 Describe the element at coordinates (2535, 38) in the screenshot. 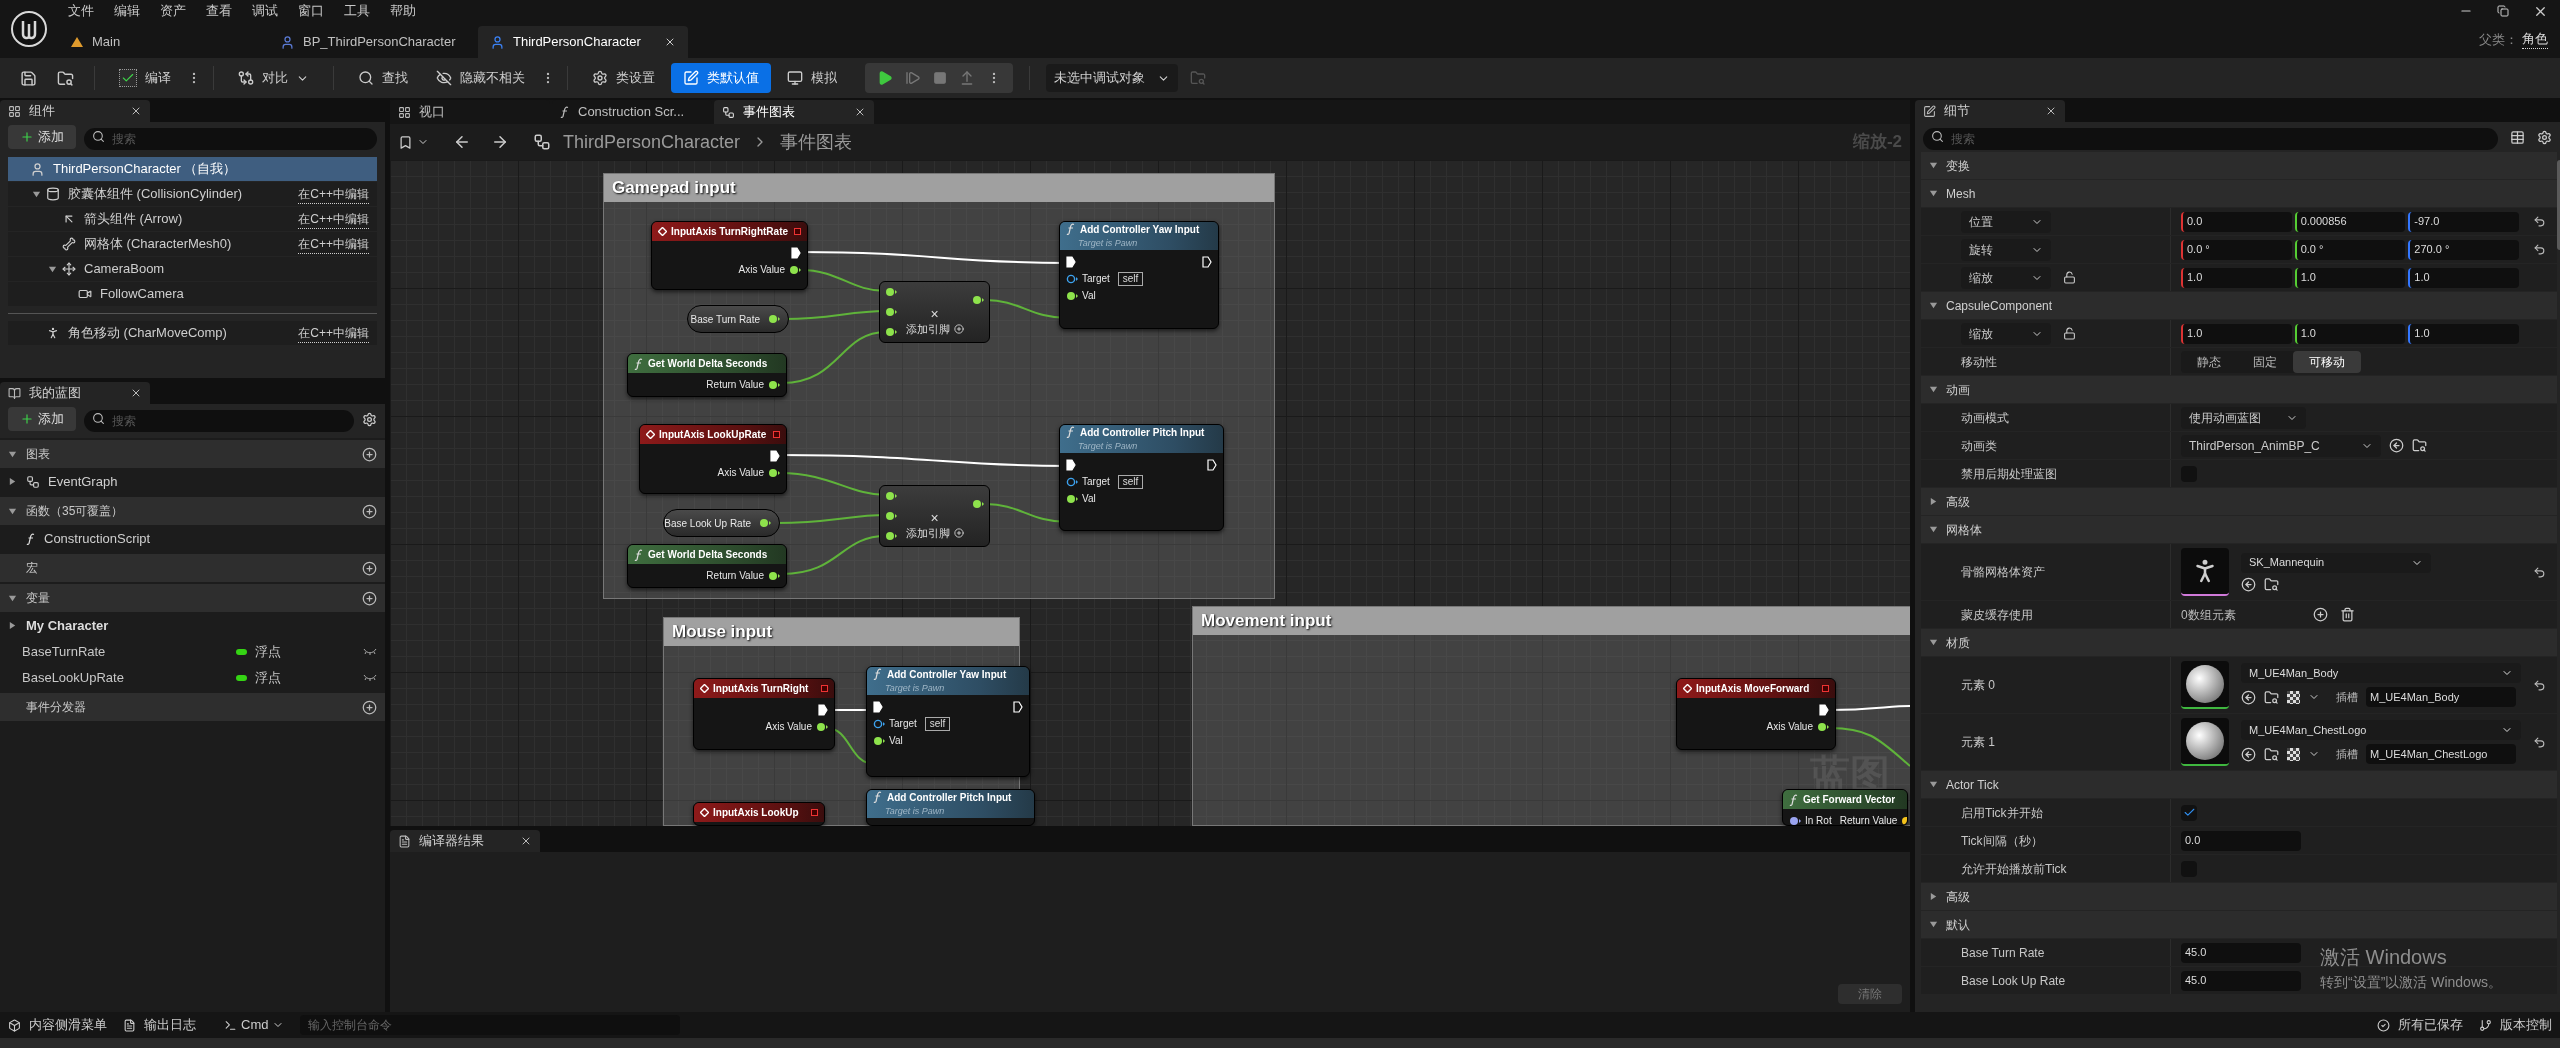

I see `parent-class-link: 角色` at that location.